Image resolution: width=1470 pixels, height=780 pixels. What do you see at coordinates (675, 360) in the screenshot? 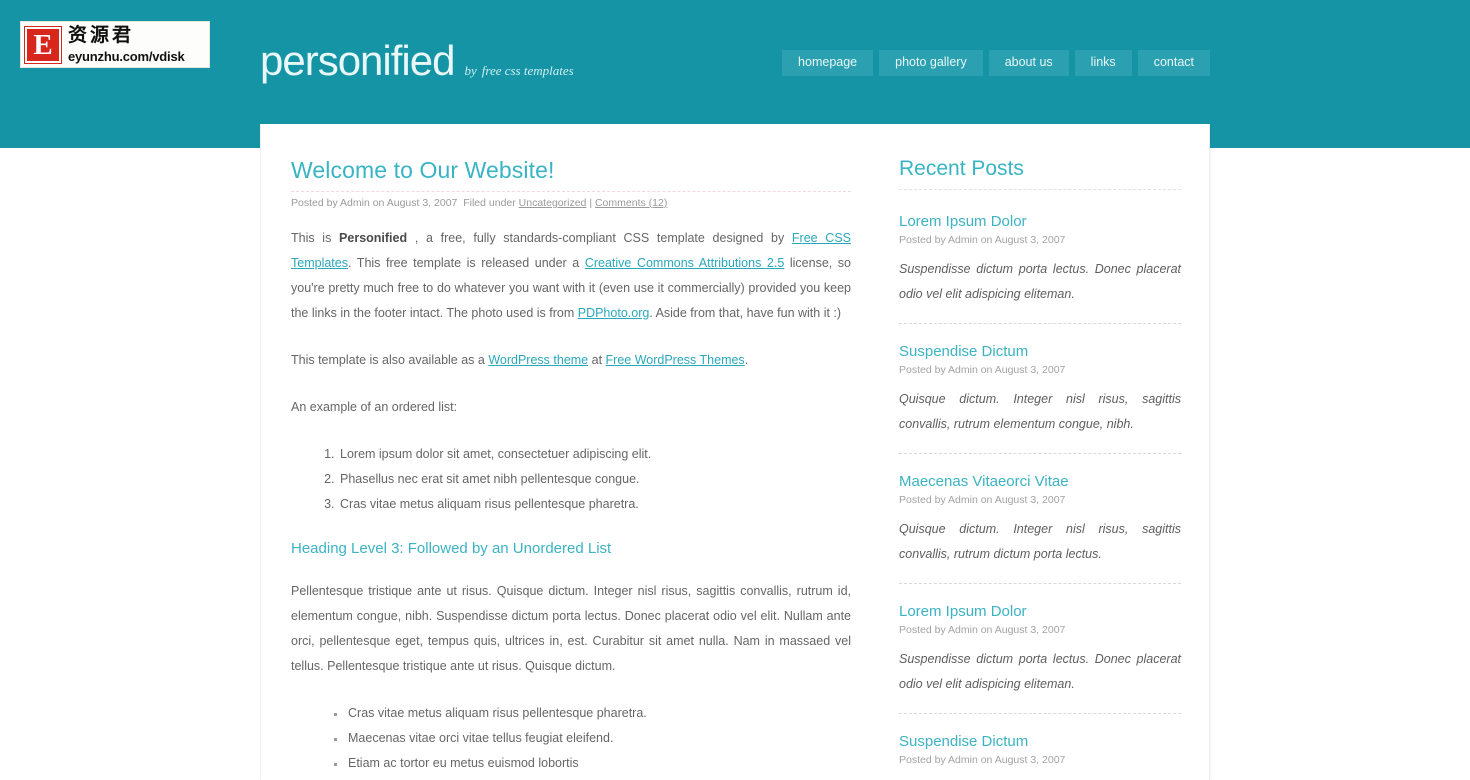
I see `free-wordpress-themes-link: Free WordPress Themes` at bounding box center [675, 360].